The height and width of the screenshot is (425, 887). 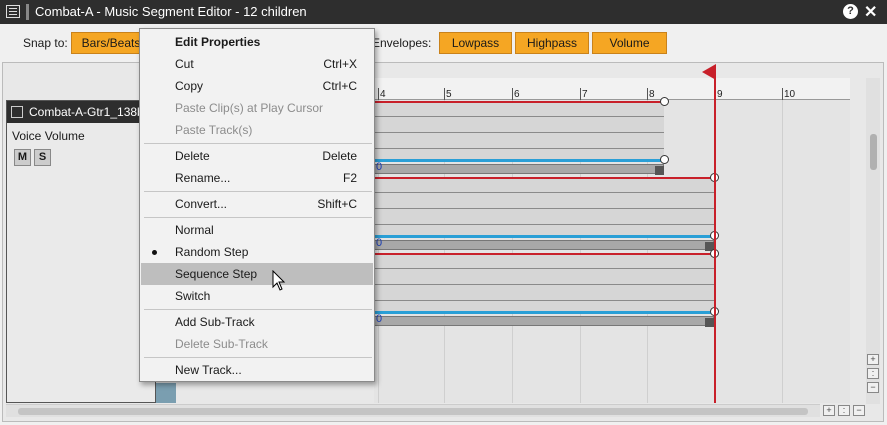 I want to click on solo-button: S, so click(x=42, y=157).